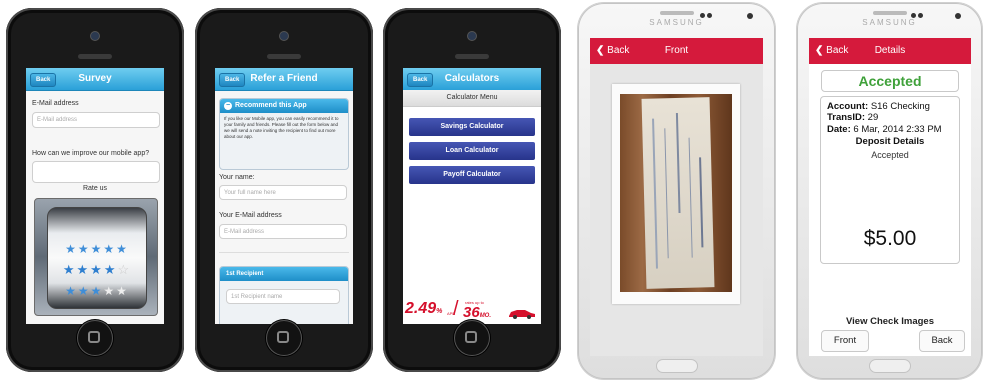 This screenshot has width=989, height=381. I want to click on recommend-header: − Recommend this App, so click(284, 106).